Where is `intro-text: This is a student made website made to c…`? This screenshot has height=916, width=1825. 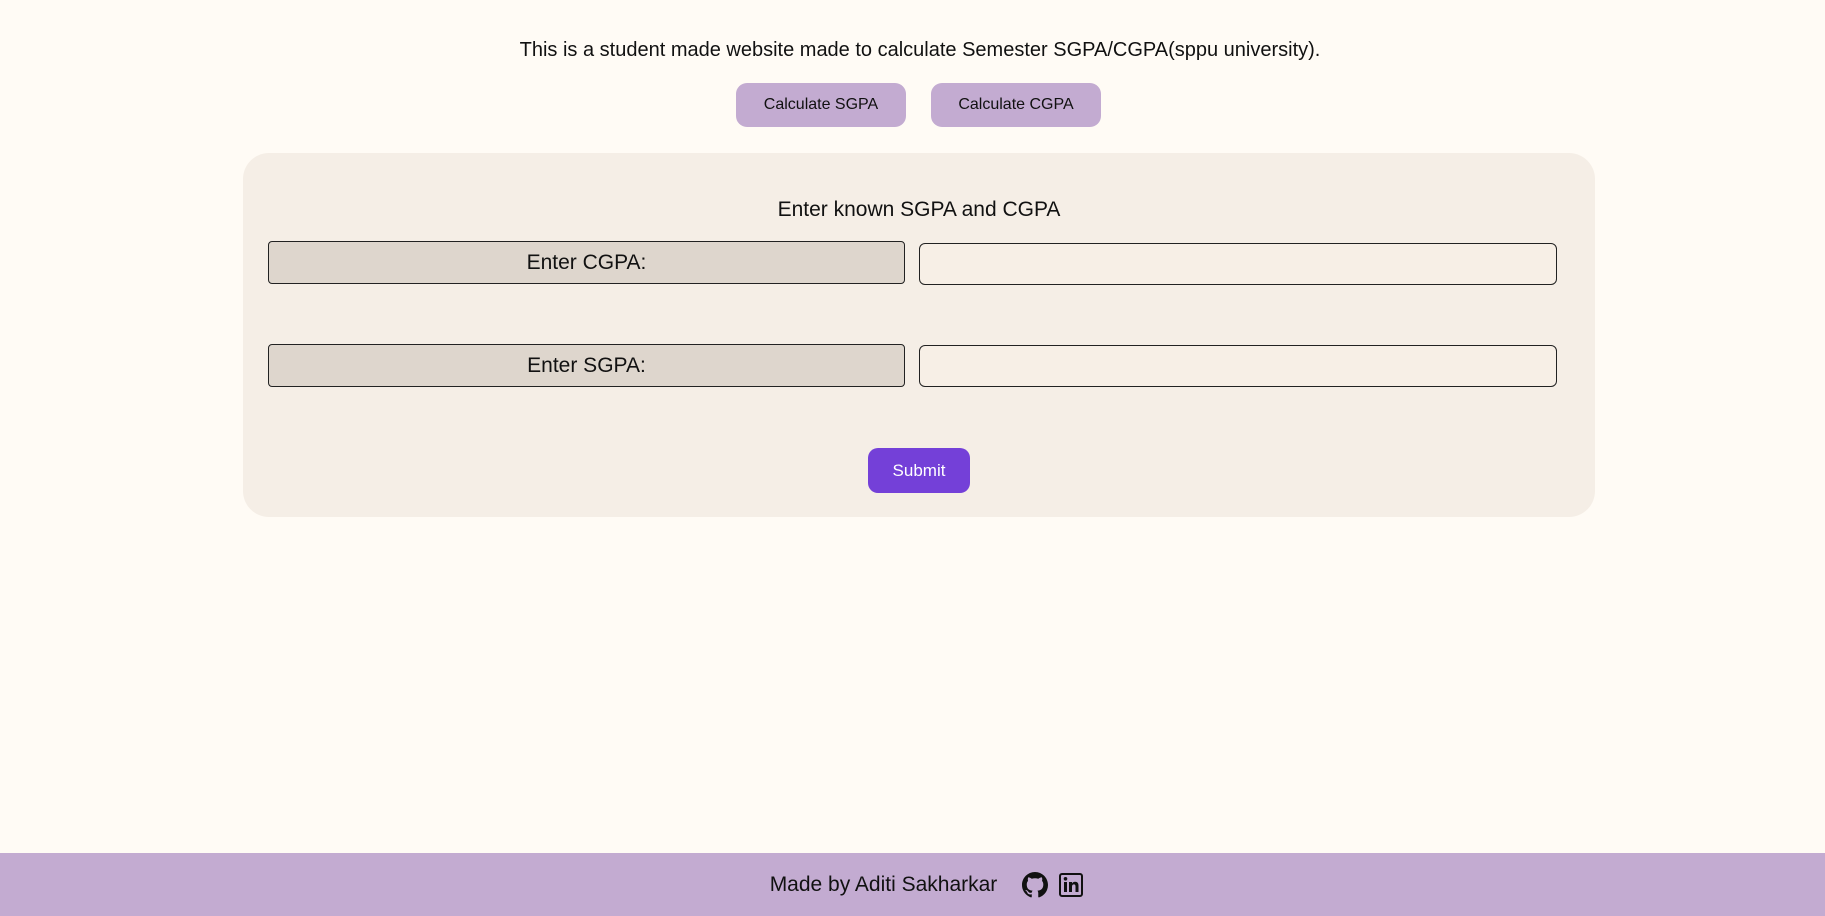 intro-text: This is a student made website made to c… is located at coordinates (920, 50).